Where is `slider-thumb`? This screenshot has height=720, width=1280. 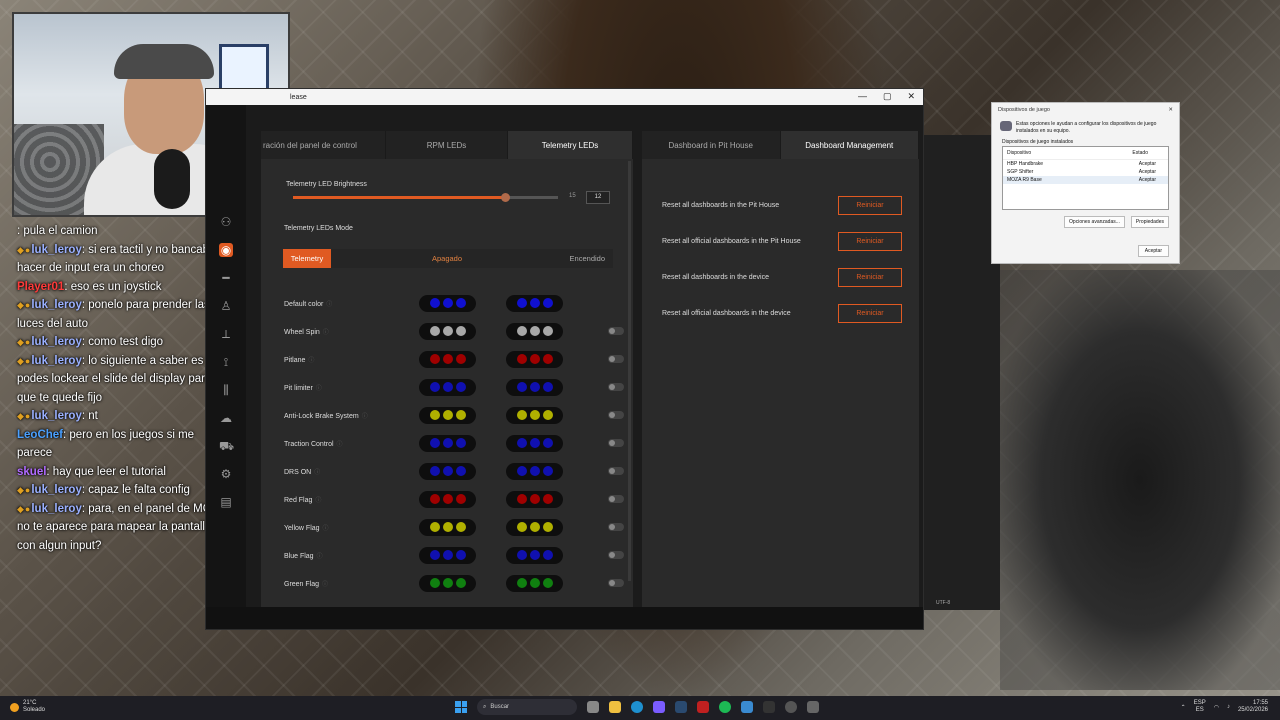
slider-thumb is located at coordinates (505, 197).